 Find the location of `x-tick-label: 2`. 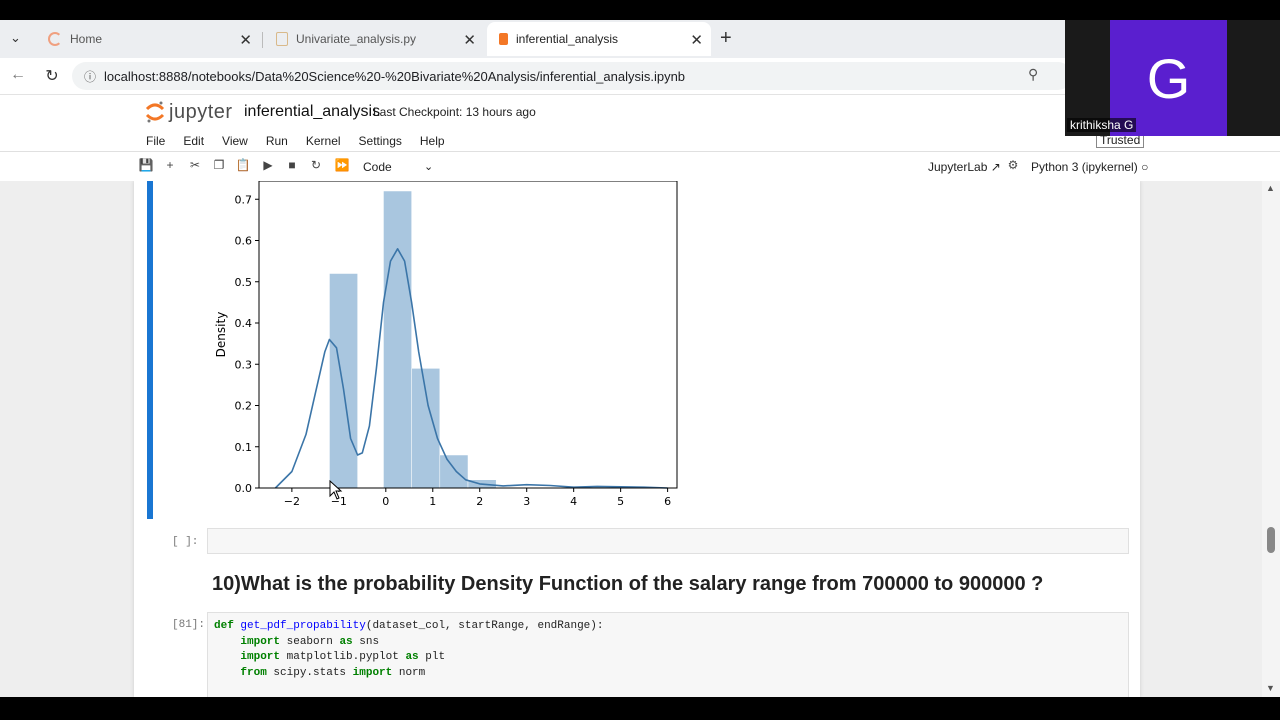

x-tick-label: 2 is located at coordinates (479, 501).